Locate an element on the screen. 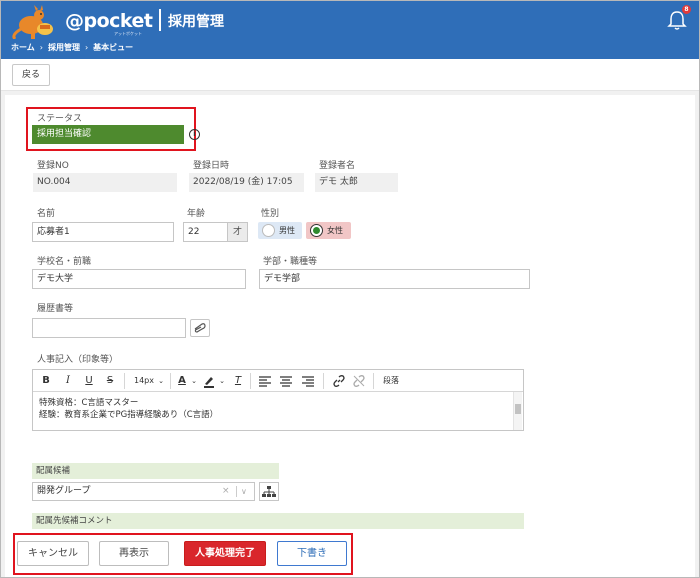 This screenshot has height=578, width=700. assignment-label: 配属候補 is located at coordinates (155, 471).